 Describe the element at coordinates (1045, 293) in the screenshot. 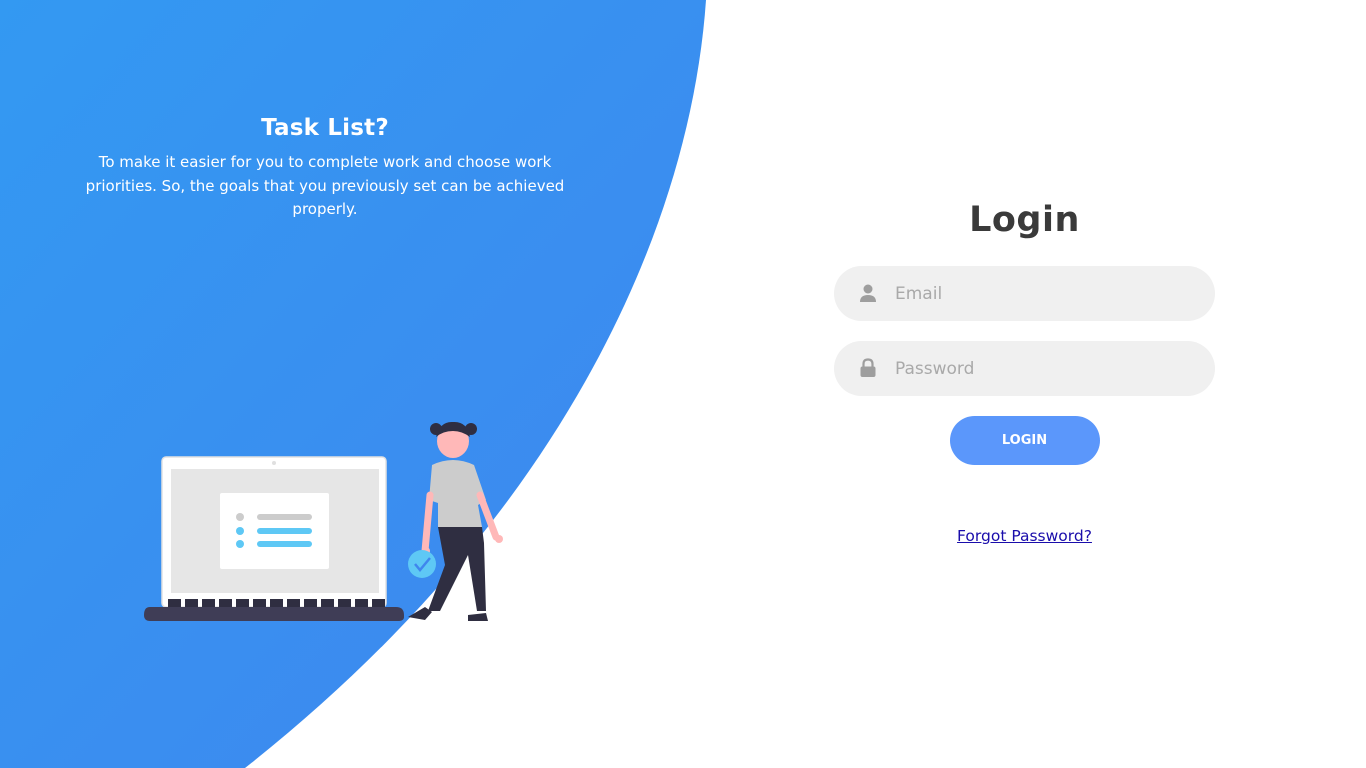

I see `email-input` at that location.